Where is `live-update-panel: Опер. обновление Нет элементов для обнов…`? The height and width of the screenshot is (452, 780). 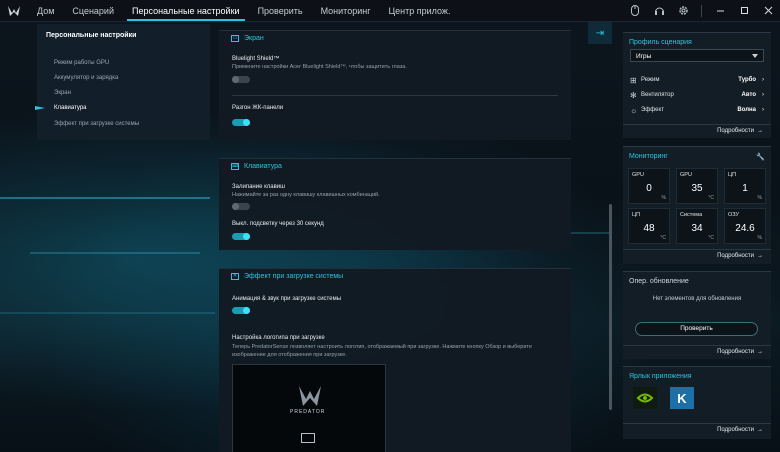 live-update-panel: Опер. обновление Нет элементов для обнов… is located at coordinates (697, 315).